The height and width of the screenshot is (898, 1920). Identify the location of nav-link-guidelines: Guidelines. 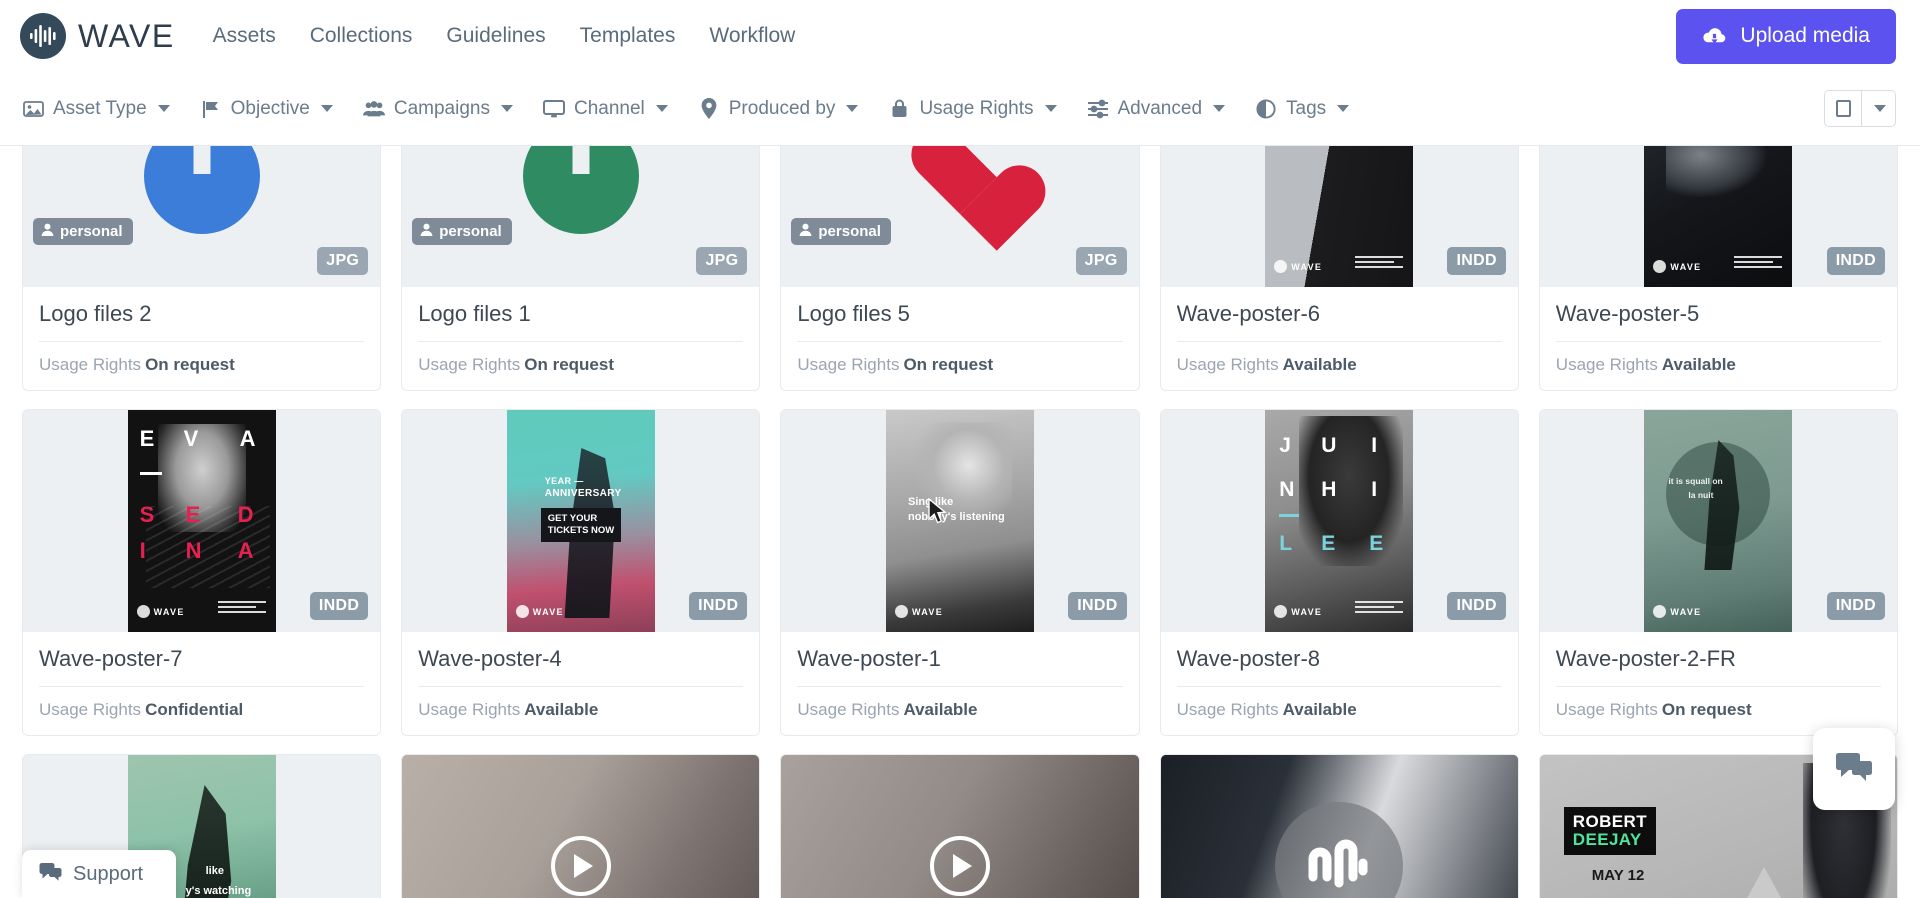
(495, 36).